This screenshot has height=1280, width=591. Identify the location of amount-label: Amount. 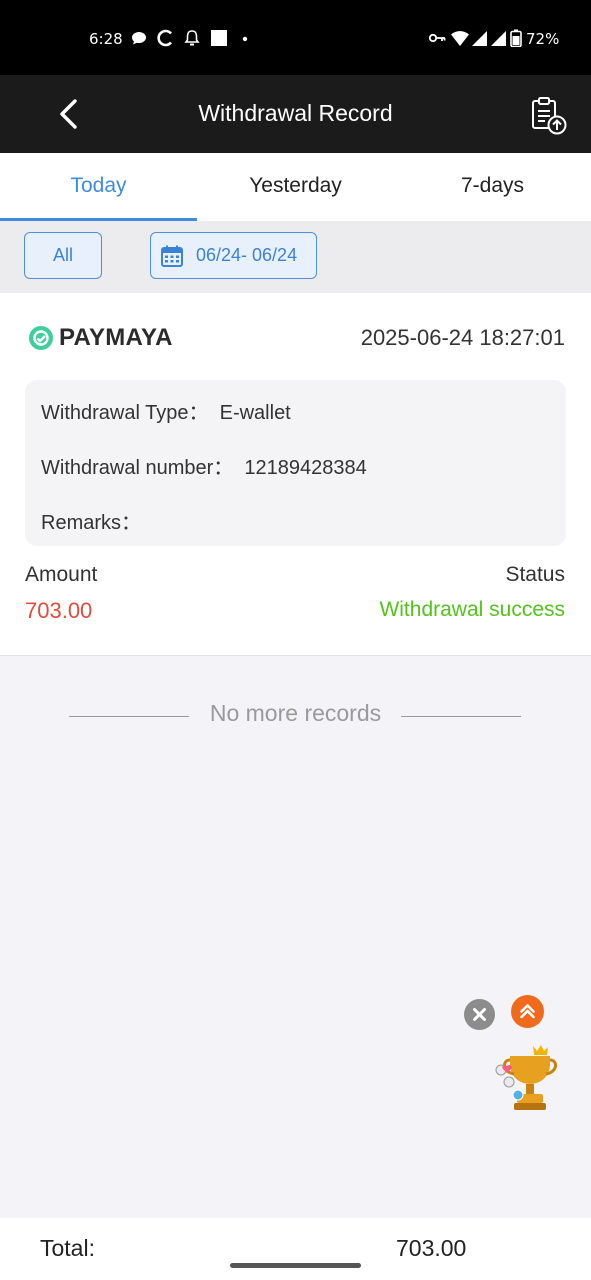
(61, 574).